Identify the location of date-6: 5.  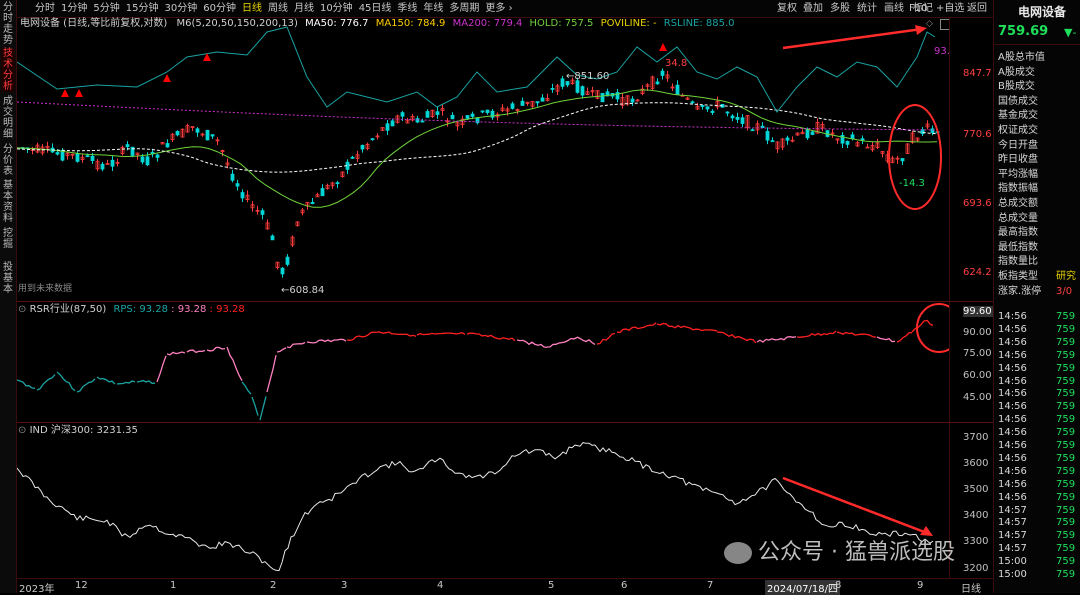
(551, 585).